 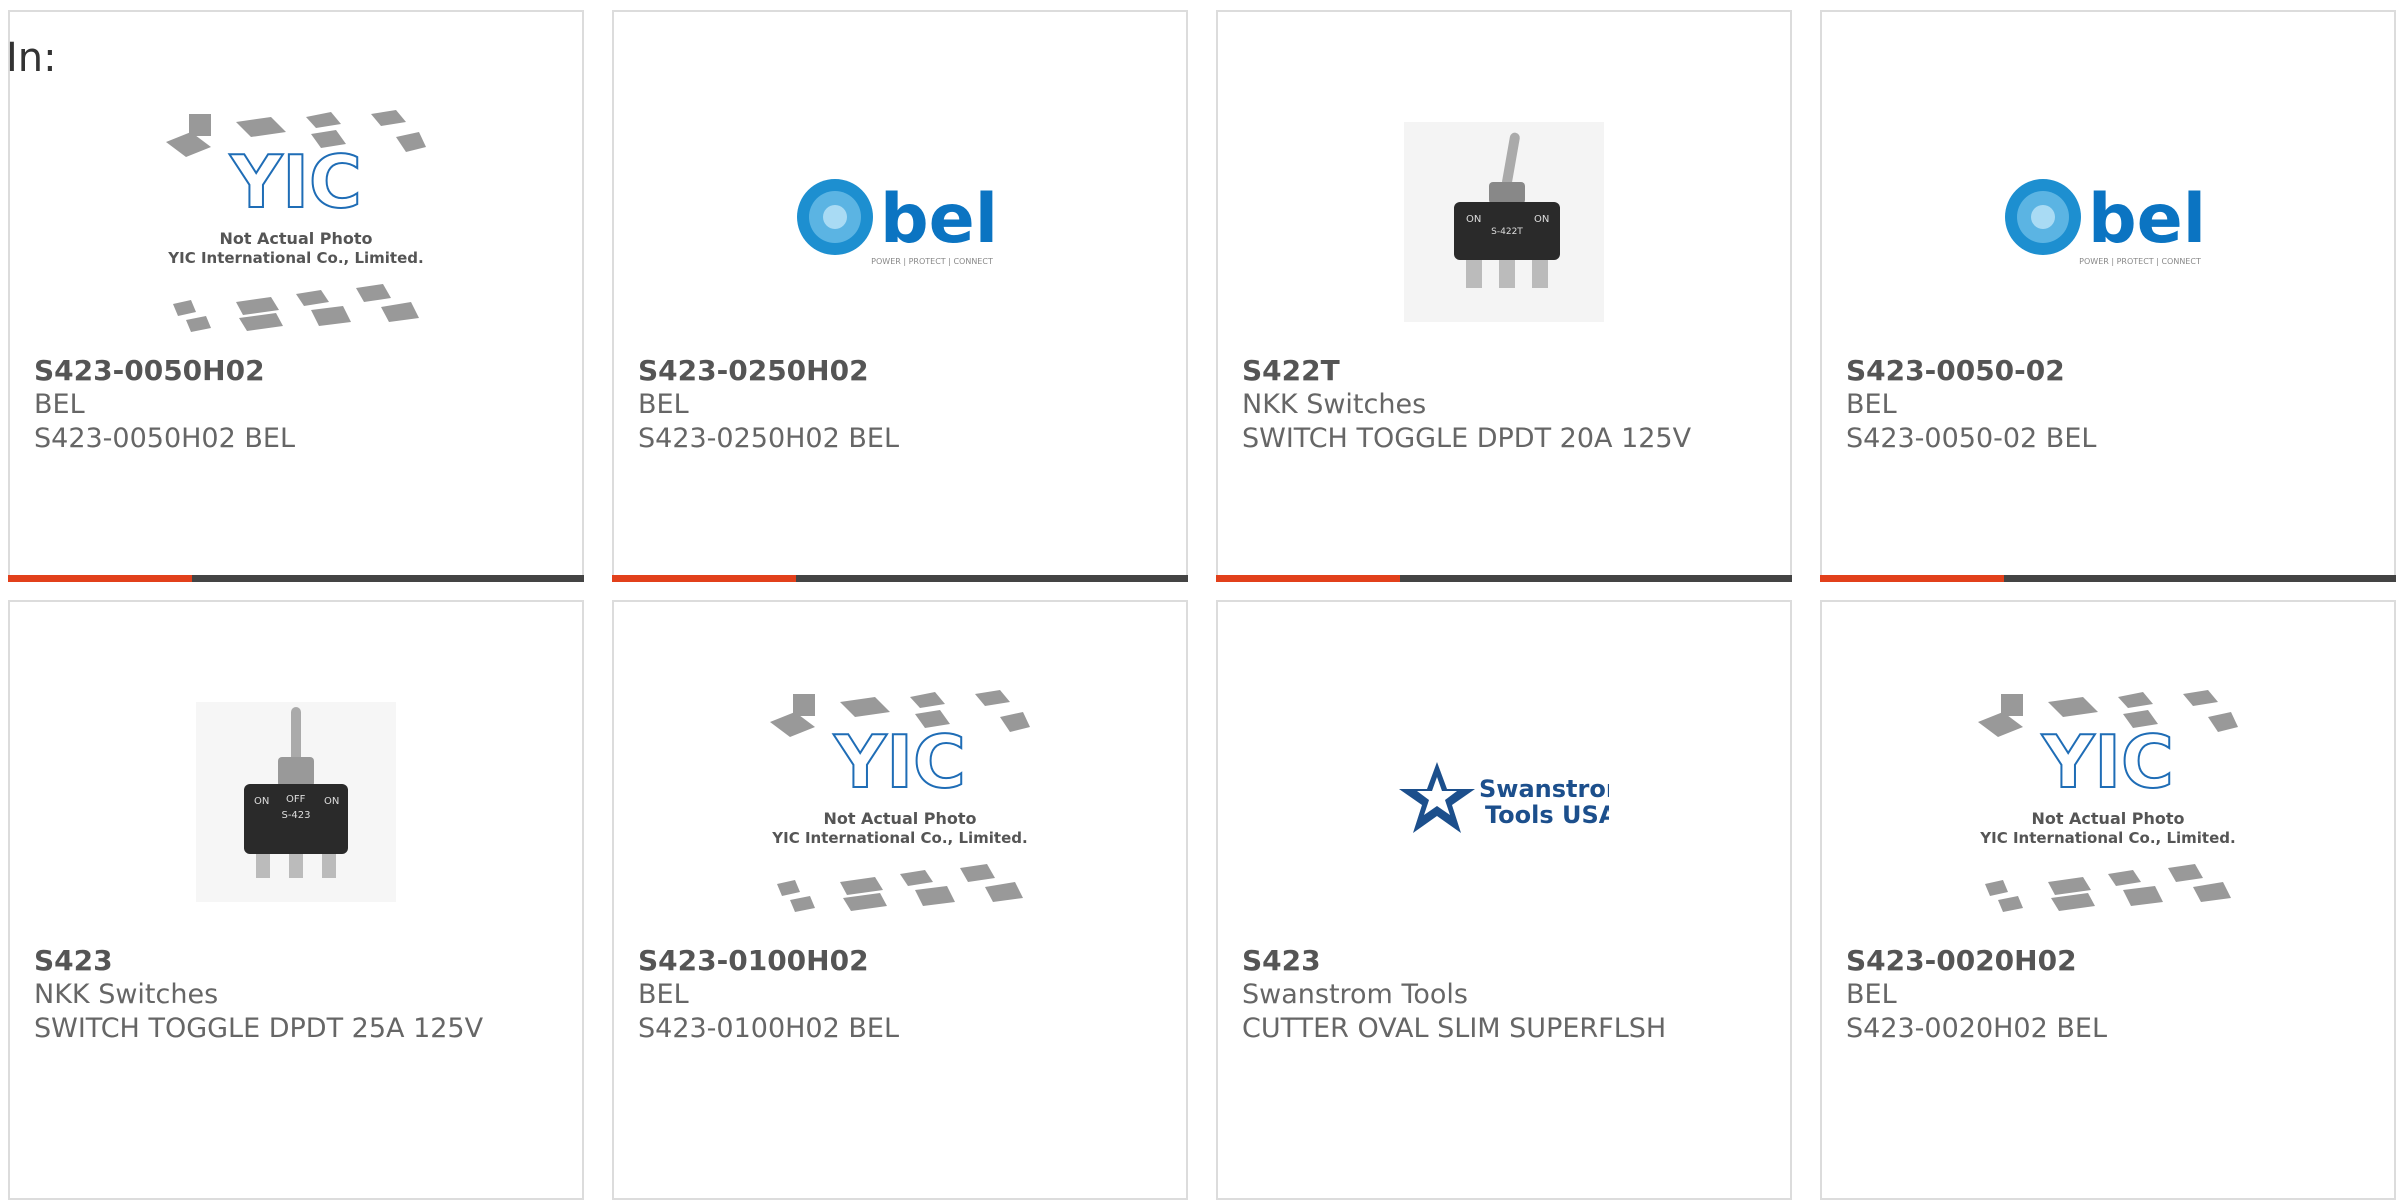 I want to click on toggle-switch-photo: ON OFF ON S-423, so click(x=296, y=802).